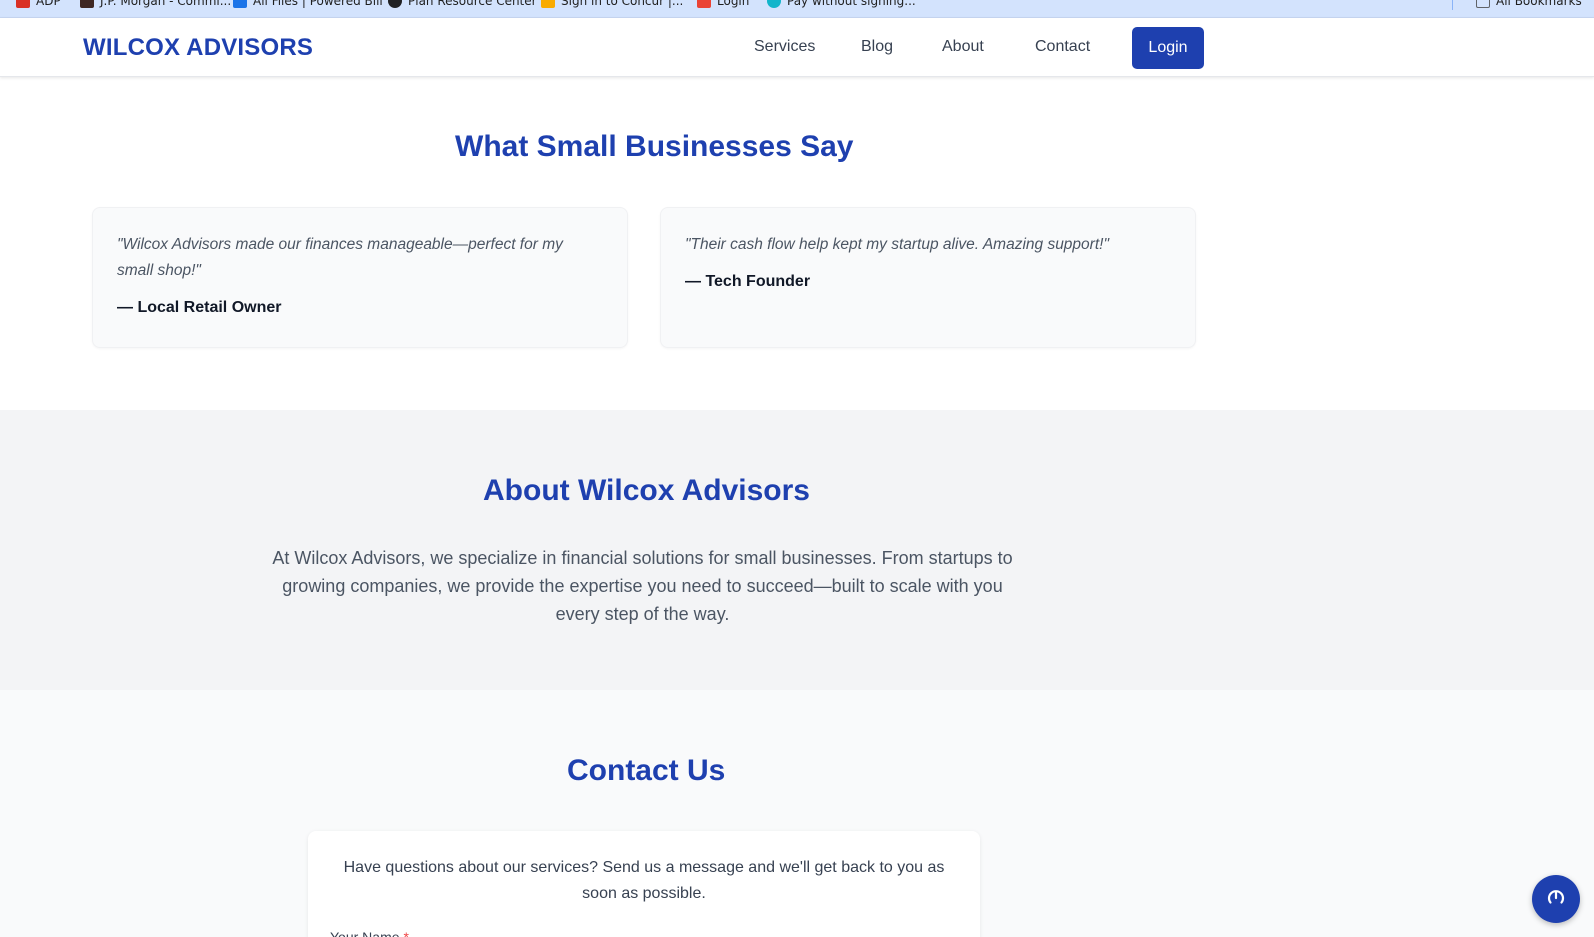 This screenshot has height=937, width=1594. What do you see at coordinates (1168, 48) in the screenshot?
I see `login-button: Login` at bounding box center [1168, 48].